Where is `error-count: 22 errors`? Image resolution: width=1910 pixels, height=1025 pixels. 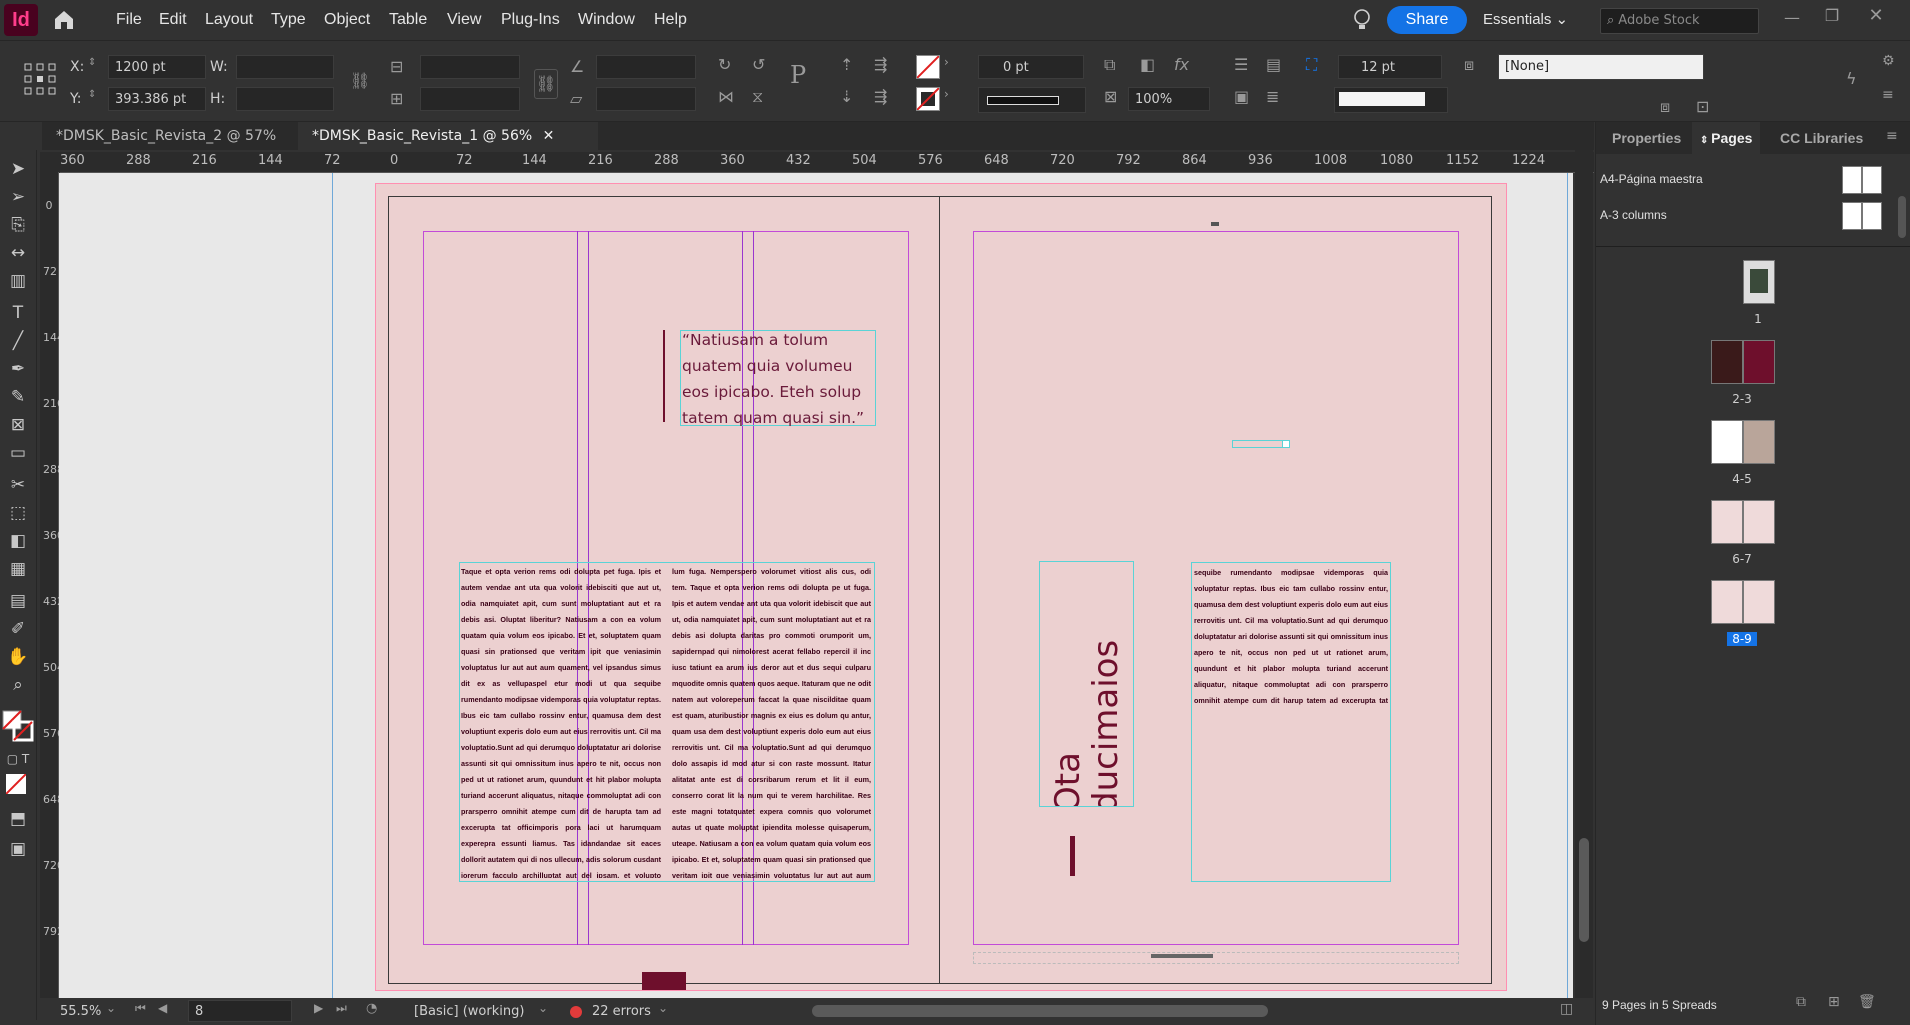
error-count: 22 errors is located at coordinates (621, 1011).